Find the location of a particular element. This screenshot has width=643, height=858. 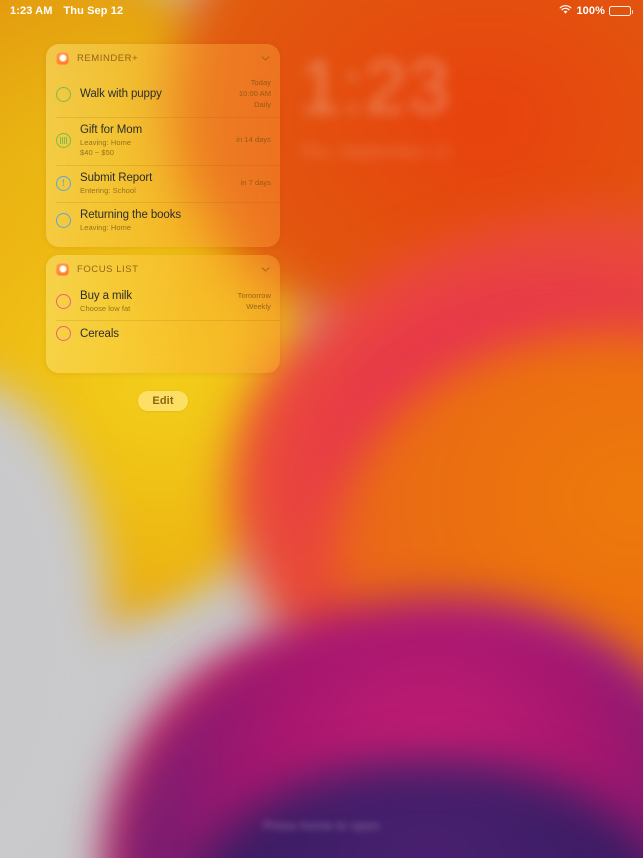

table-row: Returning the books Leaving: Home is located at coordinates (163, 220).